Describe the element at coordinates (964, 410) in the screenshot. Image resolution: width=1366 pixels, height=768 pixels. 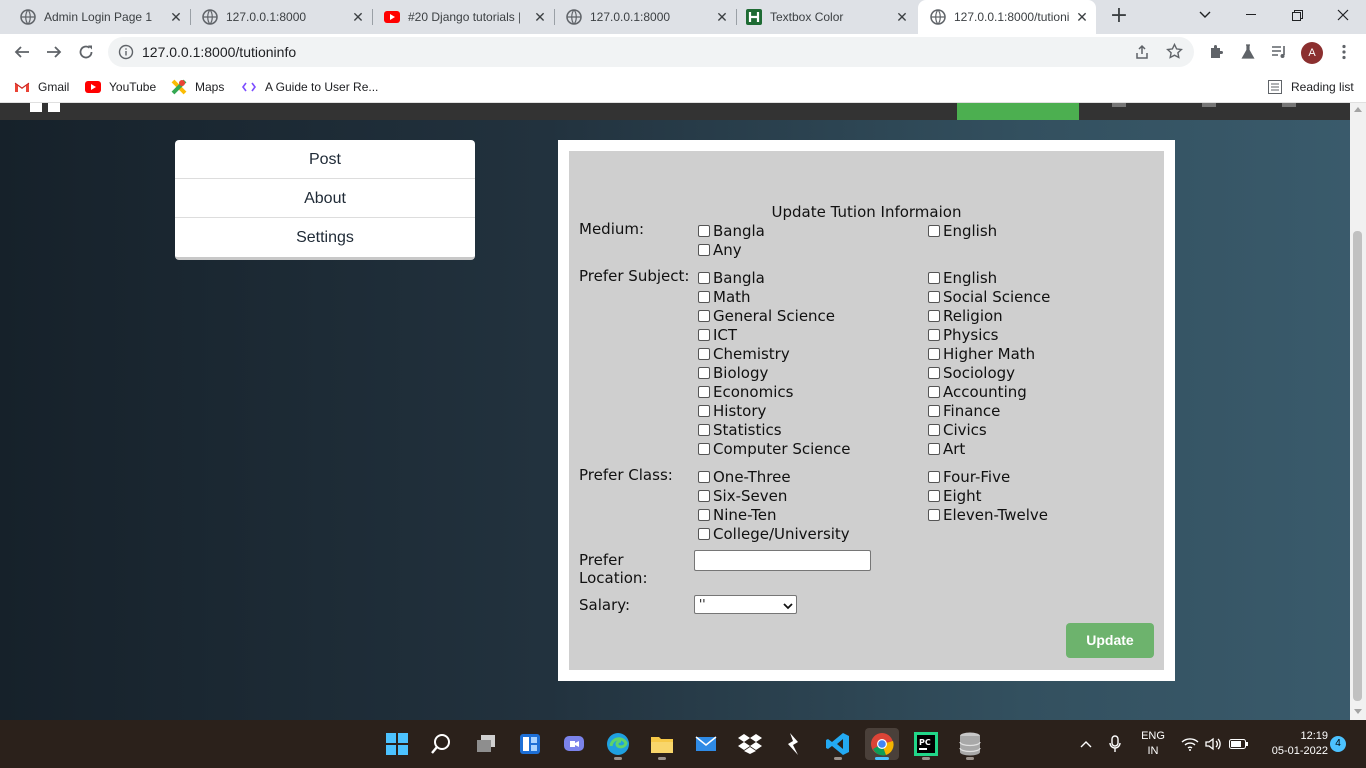
I see `subject-checkbox: Finance` at that location.